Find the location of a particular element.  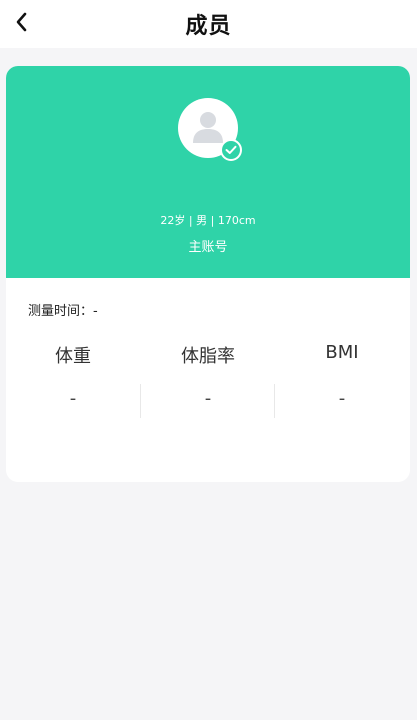

avatar is located at coordinates (210, 129).